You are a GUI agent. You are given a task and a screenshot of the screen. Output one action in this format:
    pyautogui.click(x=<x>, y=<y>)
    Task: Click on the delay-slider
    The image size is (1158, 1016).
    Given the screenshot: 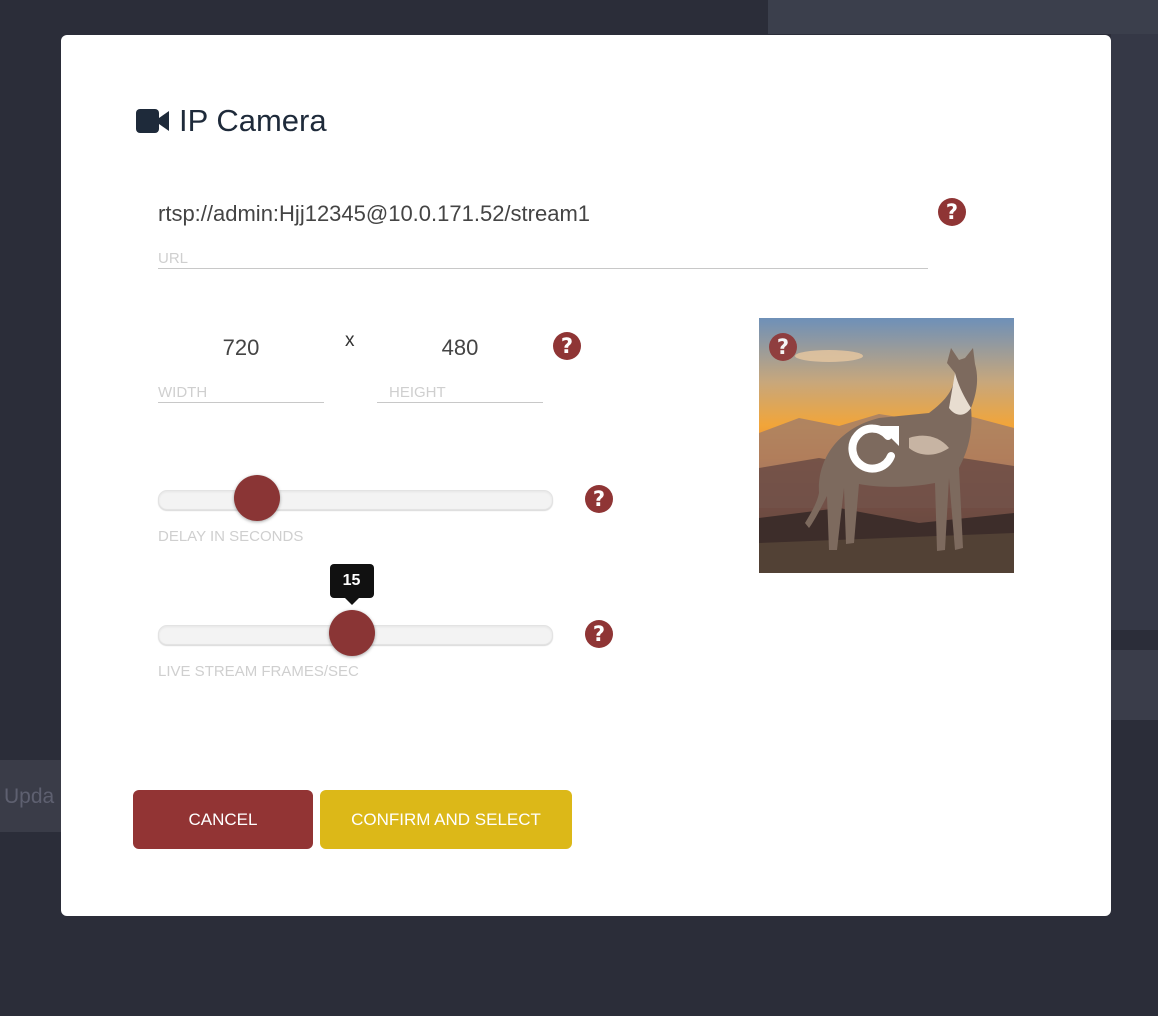 What is the action you would take?
    pyautogui.click(x=355, y=500)
    